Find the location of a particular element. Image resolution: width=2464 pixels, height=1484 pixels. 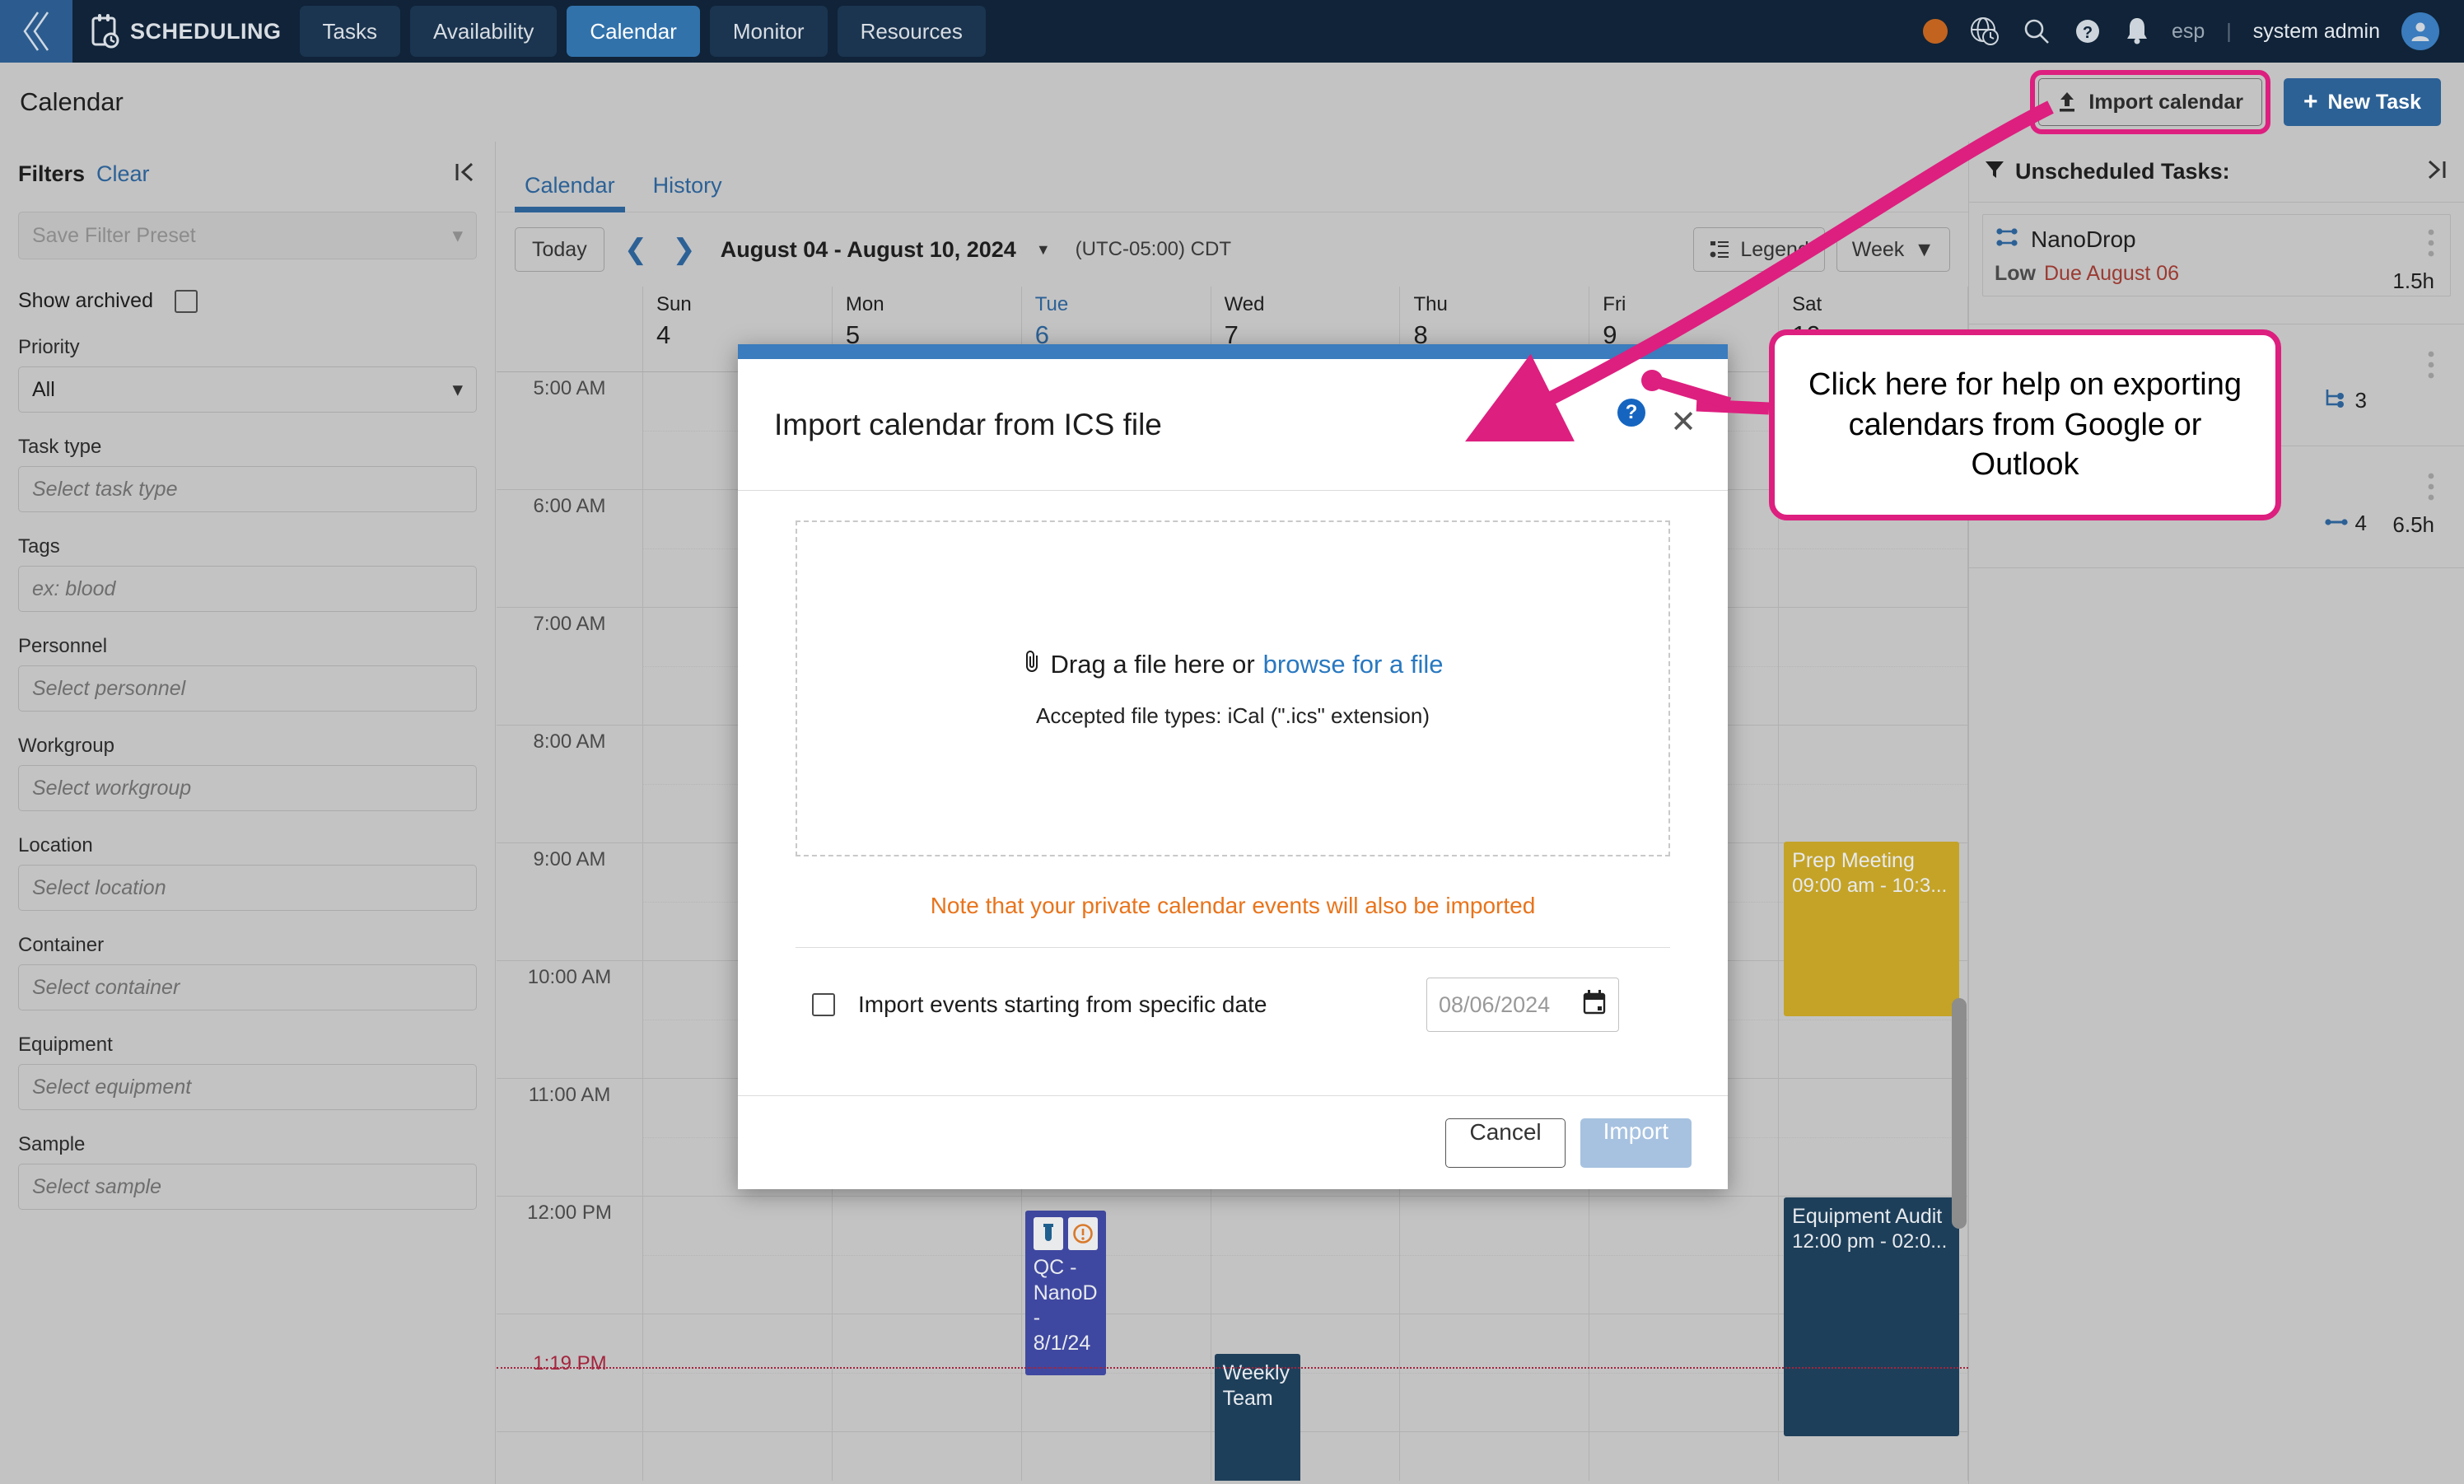

modal-accent-bar is located at coordinates (1233, 351).